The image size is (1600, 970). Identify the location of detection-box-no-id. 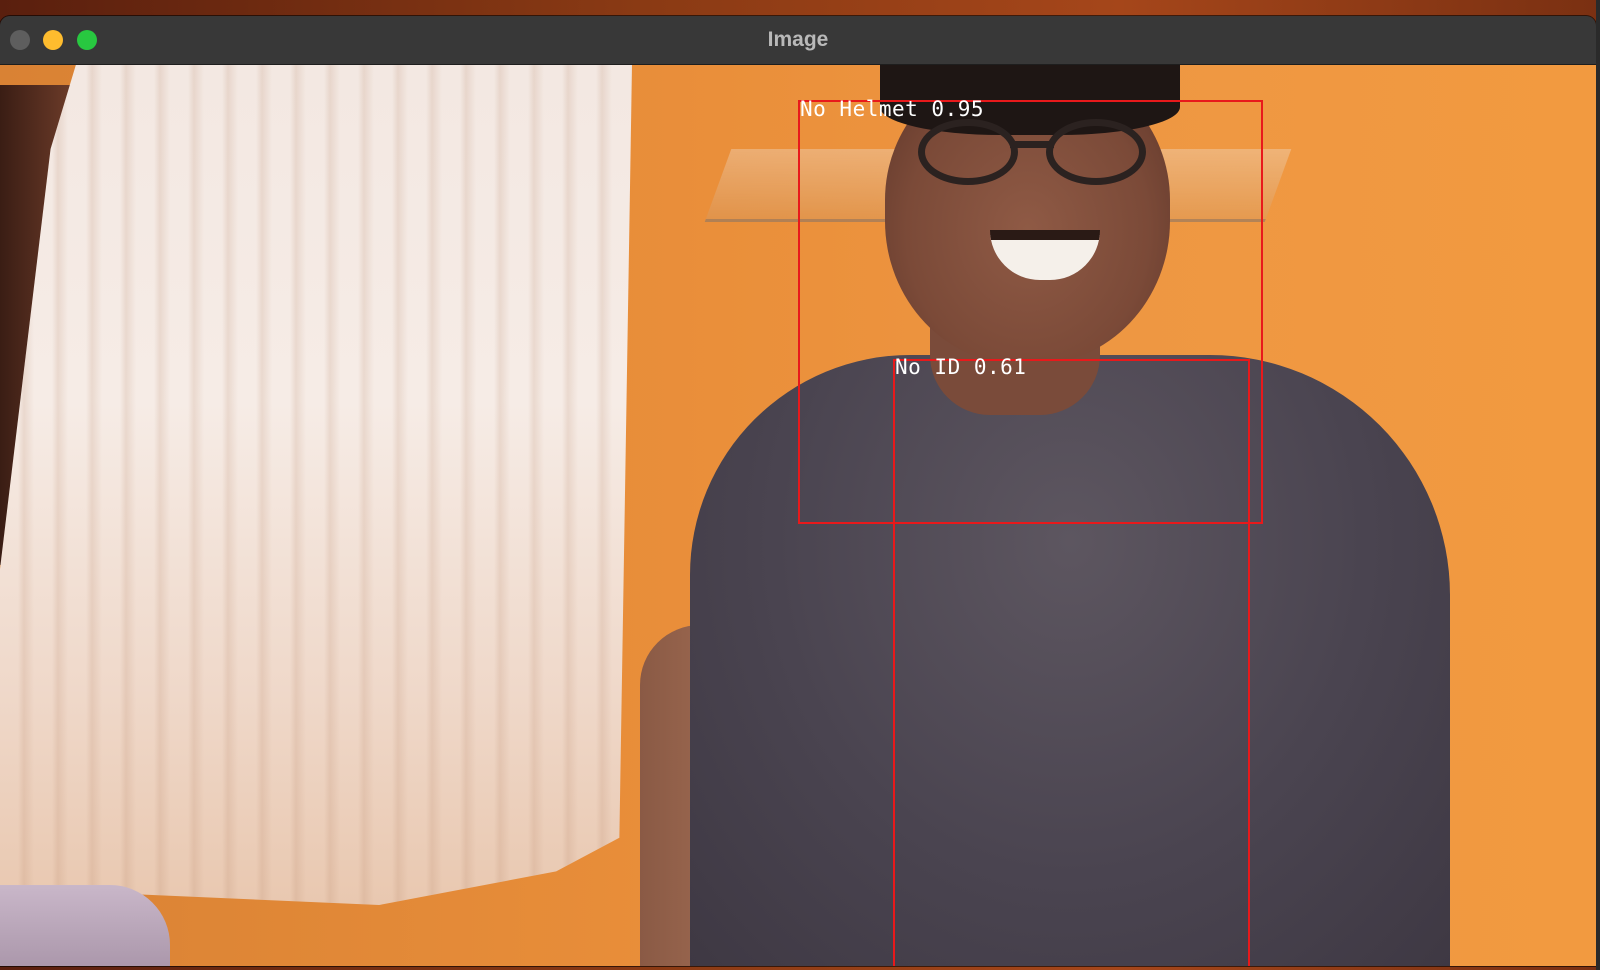
(1071, 662).